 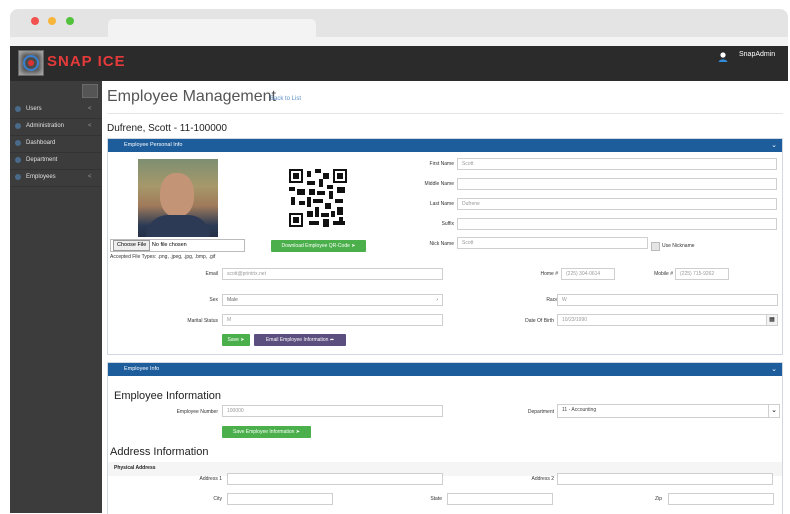 I want to click on minimize-window-icon, so click(x=52, y=21).